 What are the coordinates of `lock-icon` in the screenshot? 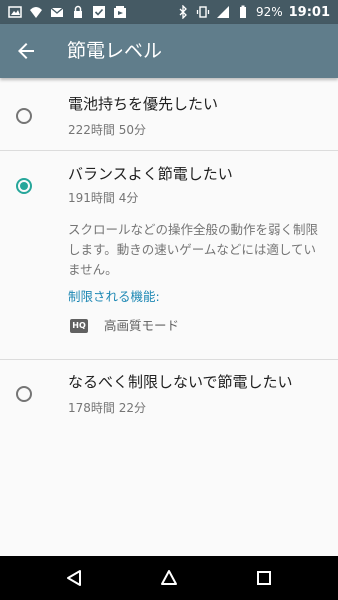 It's located at (78, 11).